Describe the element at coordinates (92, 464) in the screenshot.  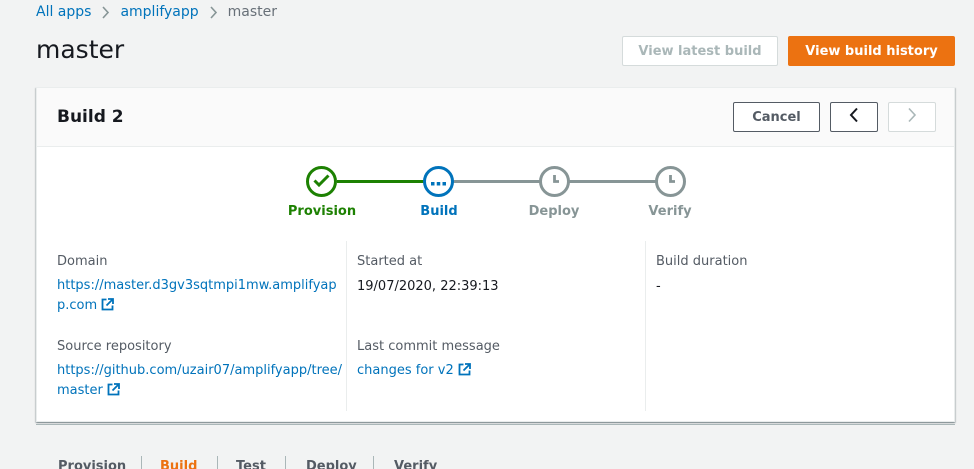
I see `tab-provision: Provision` at that location.